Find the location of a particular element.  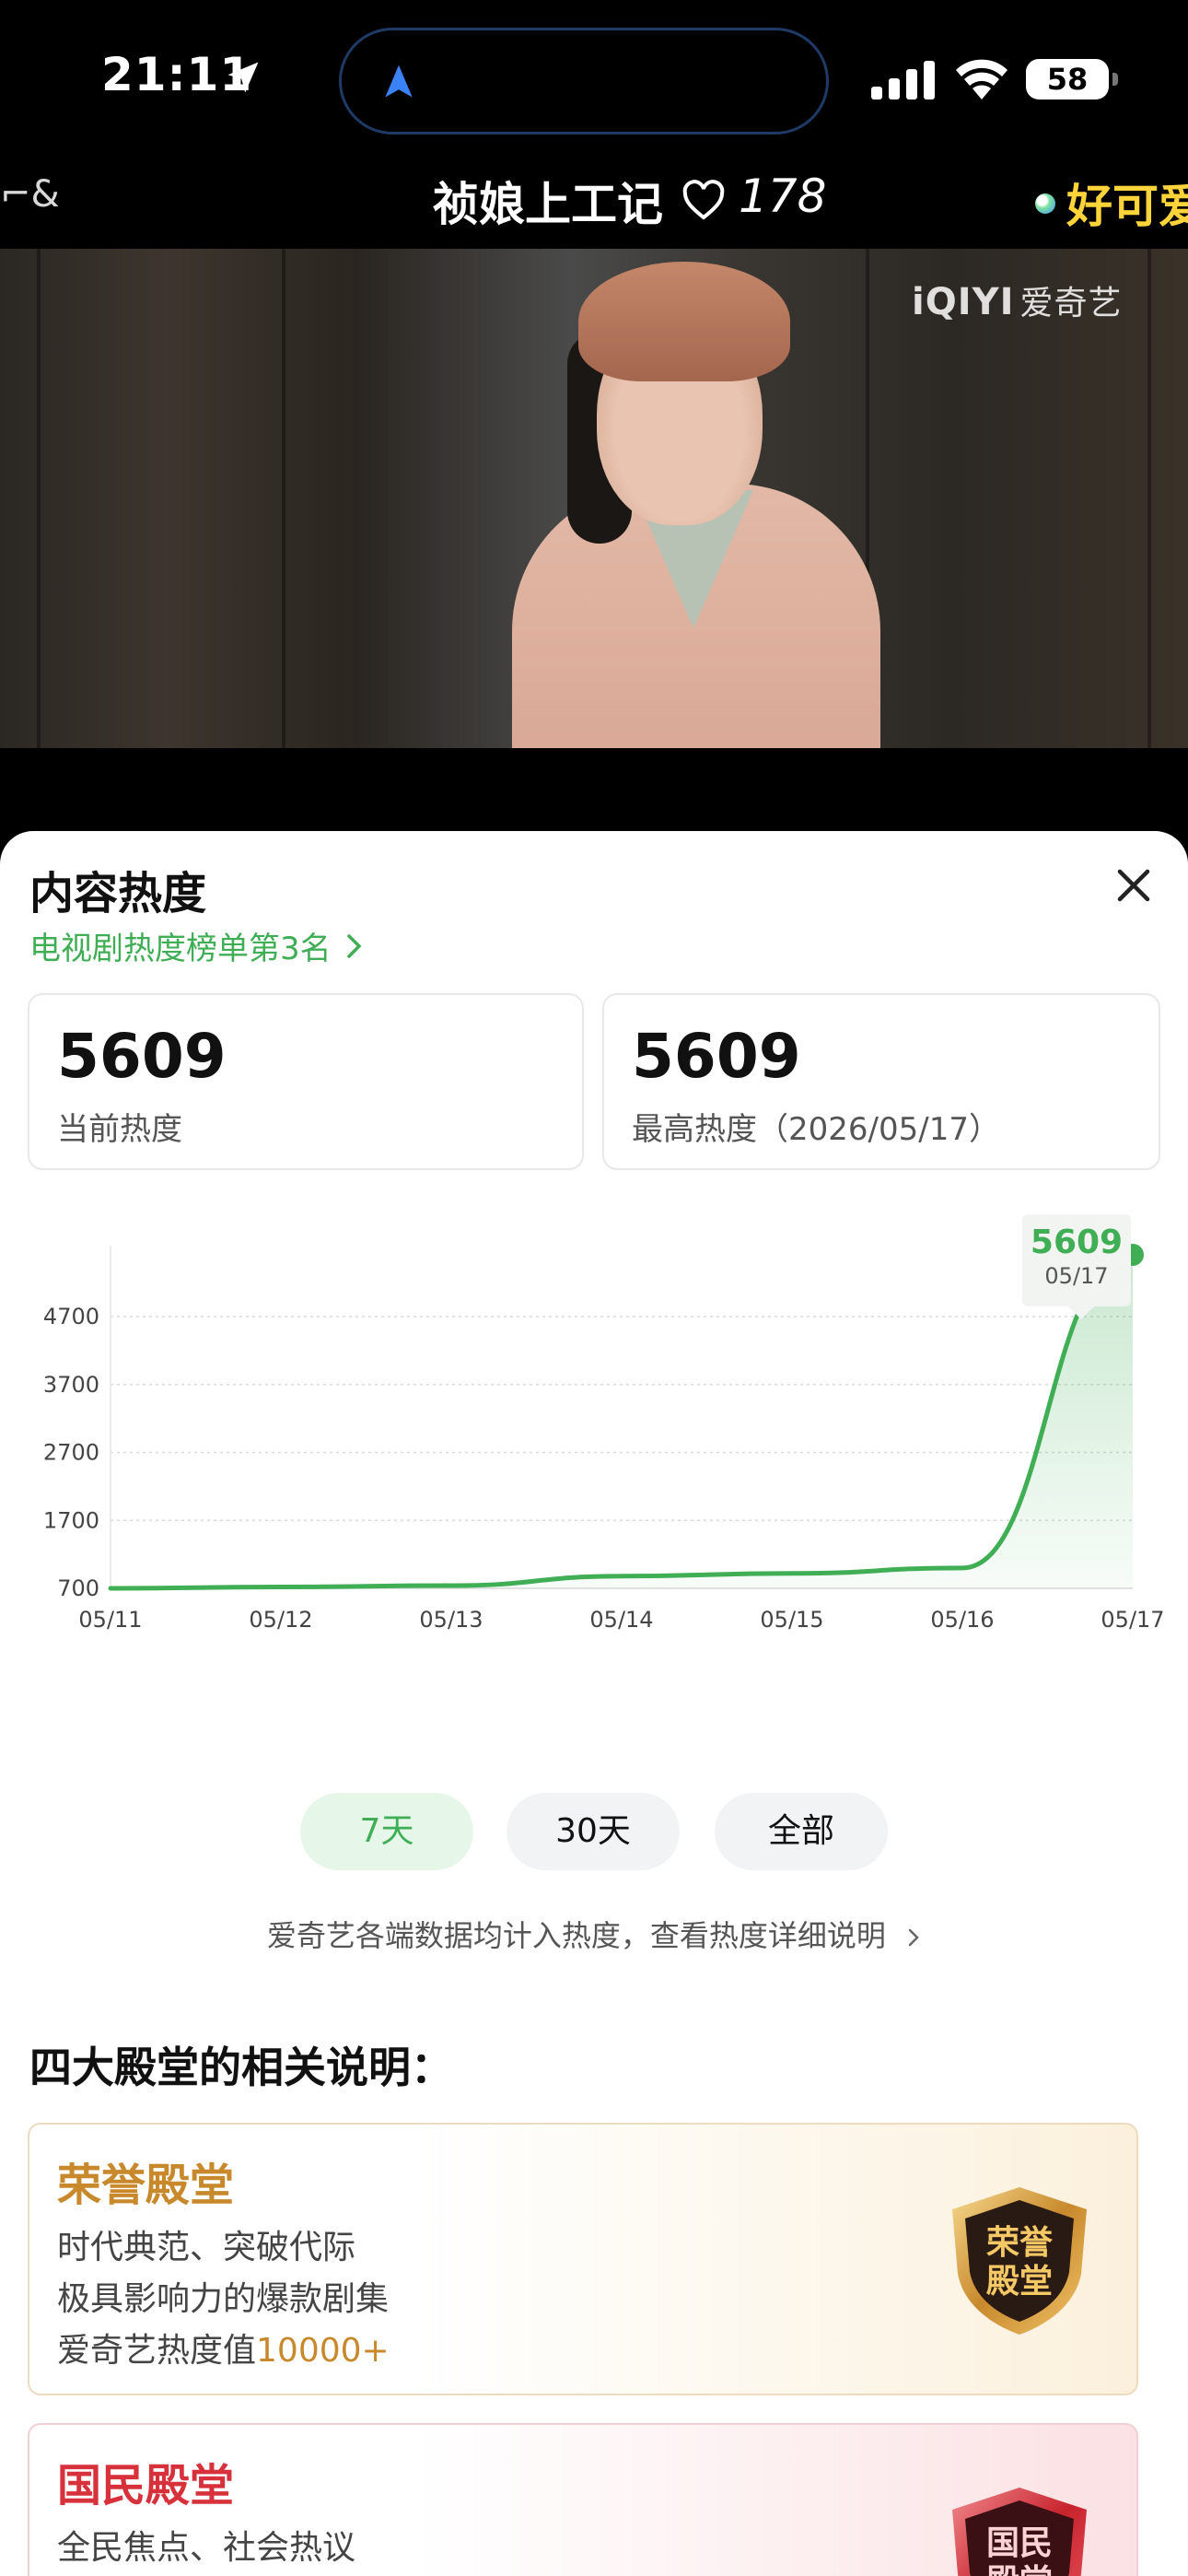

honor-hall-line-3: 爱奇艺热度值10000+ is located at coordinates (223, 2347).